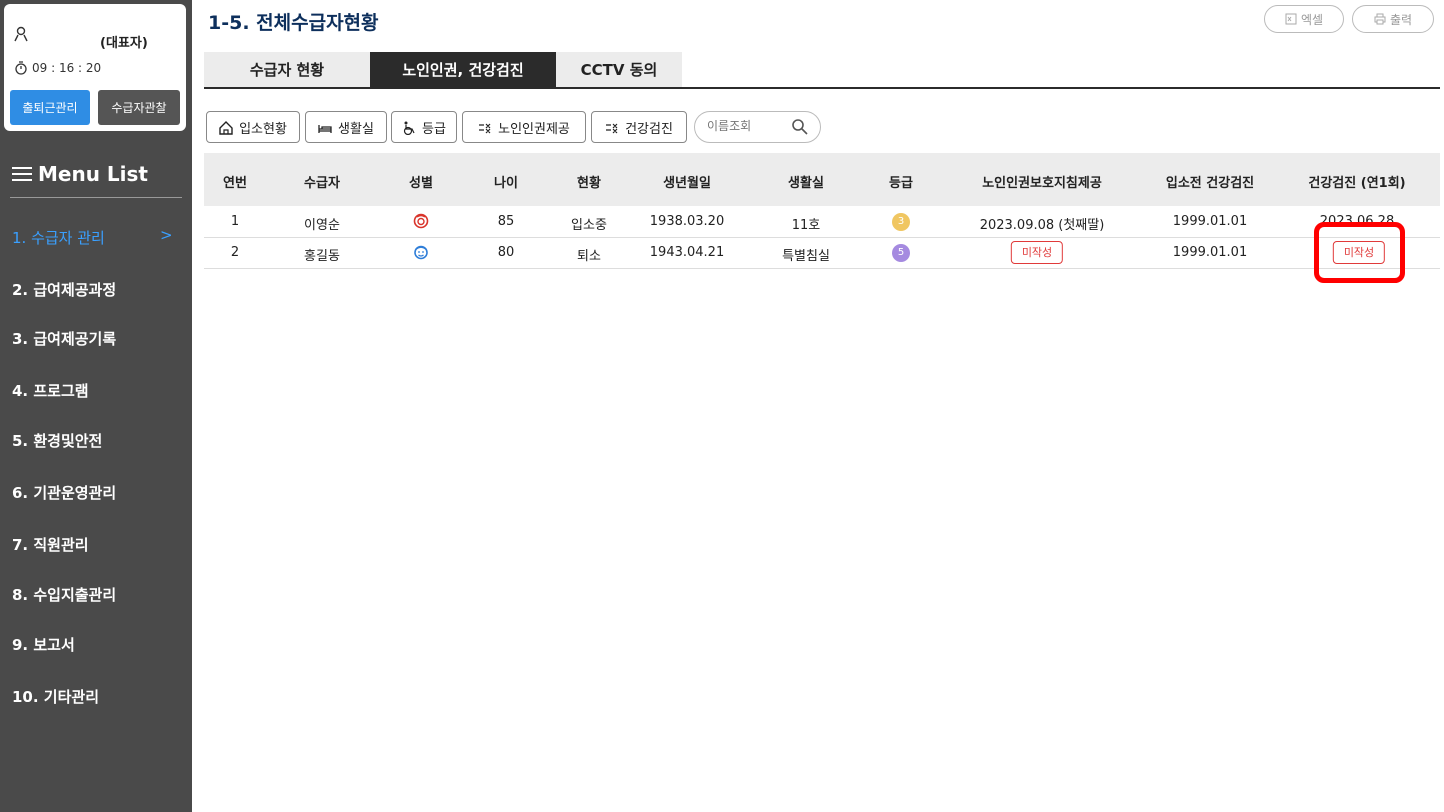 This screenshot has width=1444, height=812. What do you see at coordinates (263, 128) in the screenshot?
I see `filter-admission-label: 입소현황` at bounding box center [263, 128].